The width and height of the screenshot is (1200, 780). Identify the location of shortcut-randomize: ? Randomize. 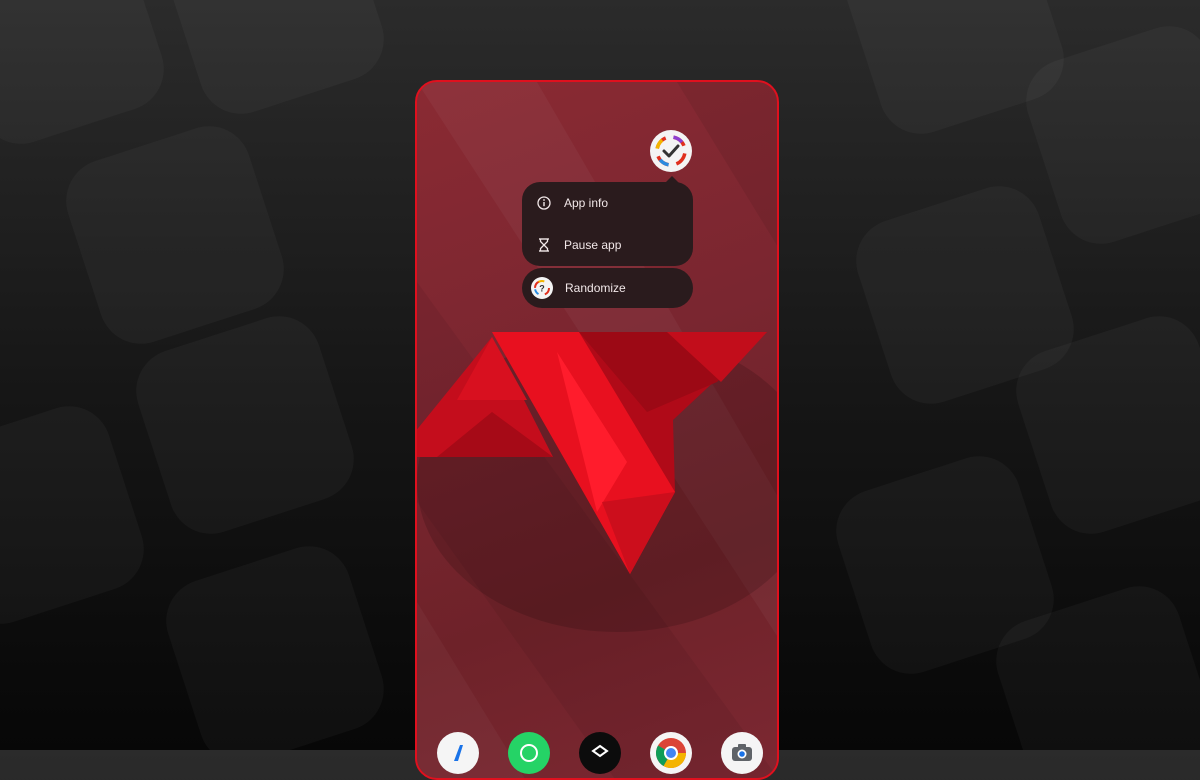
(607, 288).